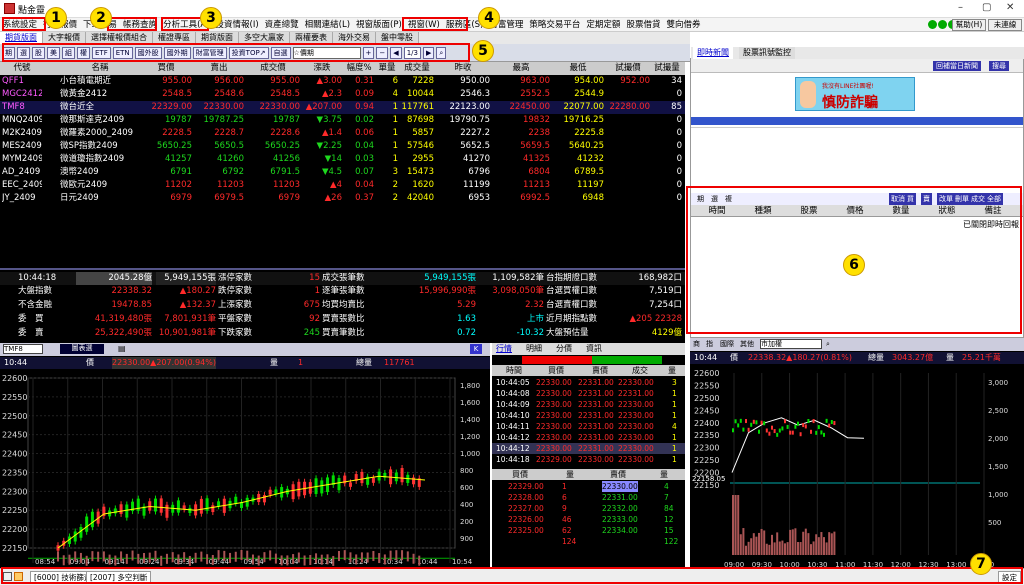 The height and width of the screenshot is (585, 1024). What do you see at coordinates (14, 510) in the screenshot?
I see `y-tick-label: 22250` at bounding box center [14, 510].